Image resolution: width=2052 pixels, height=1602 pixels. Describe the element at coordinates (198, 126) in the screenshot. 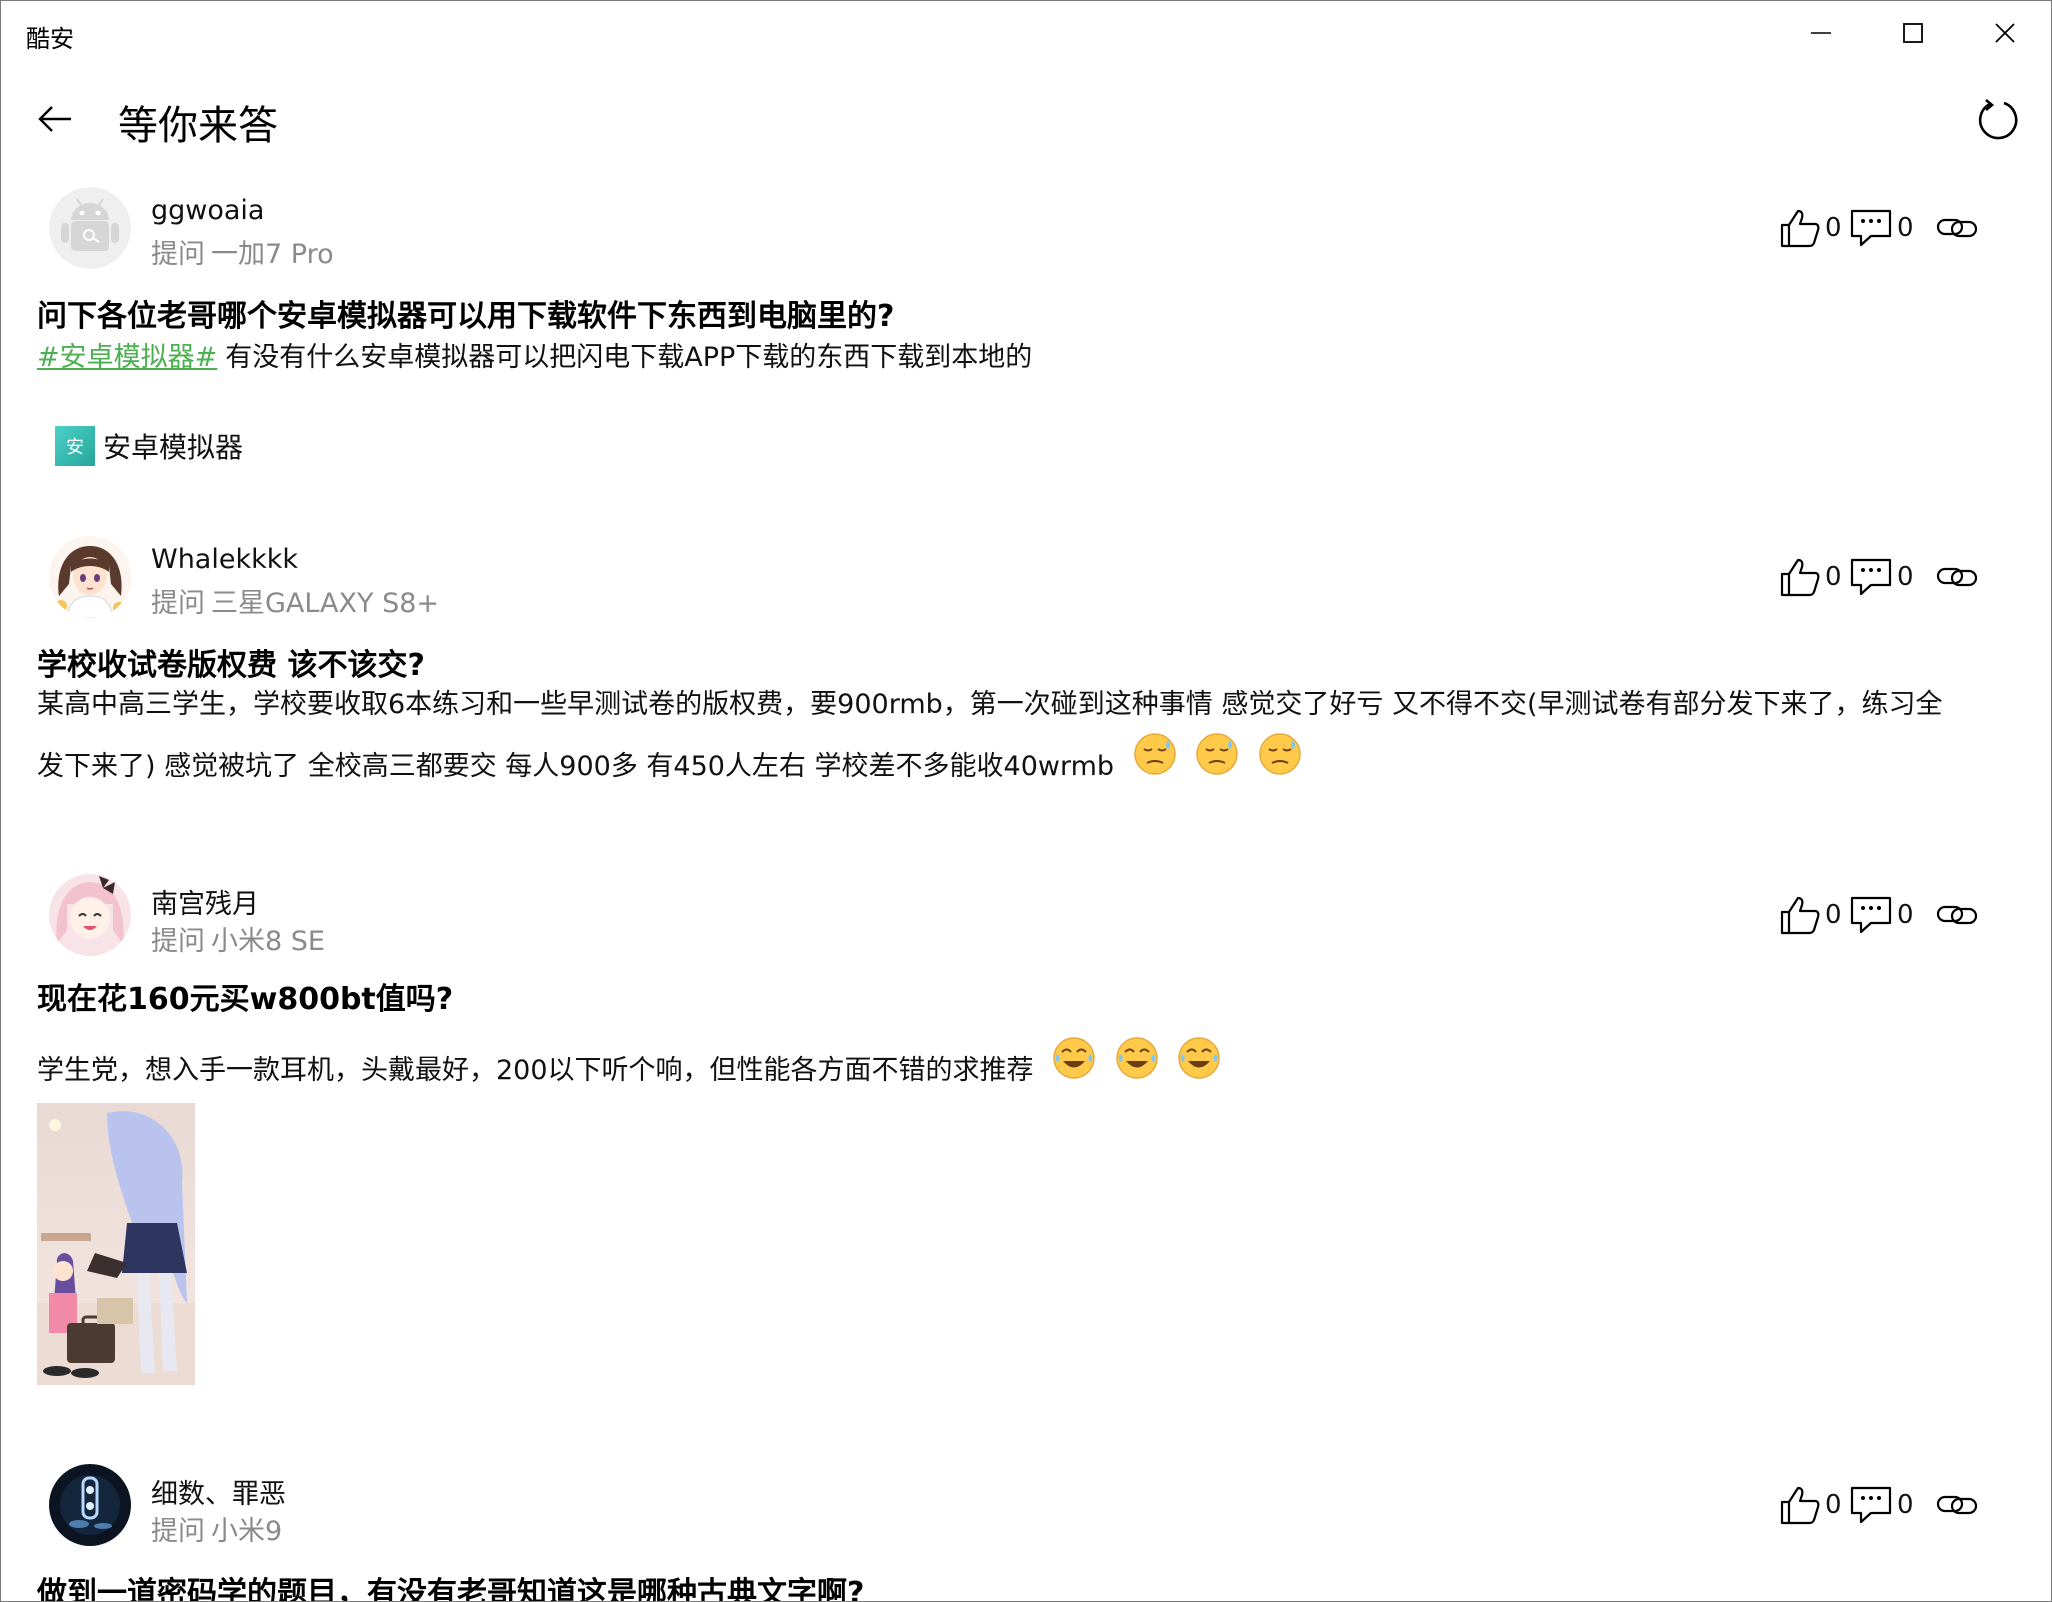

I see `page-title: 等你来答` at that location.